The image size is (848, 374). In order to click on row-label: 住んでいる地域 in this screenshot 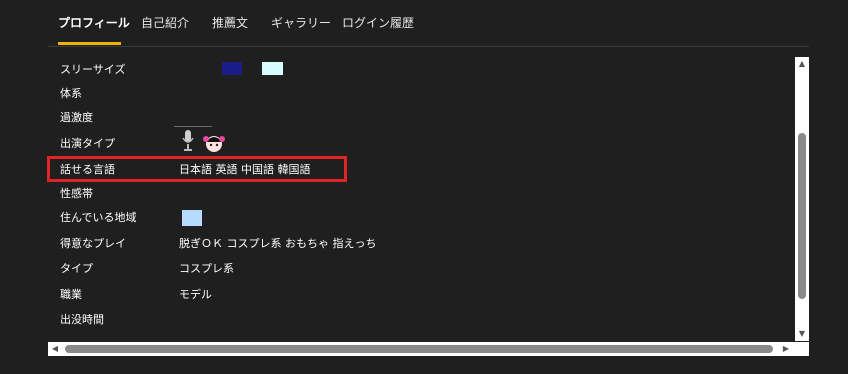, I will do `click(98, 217)`.